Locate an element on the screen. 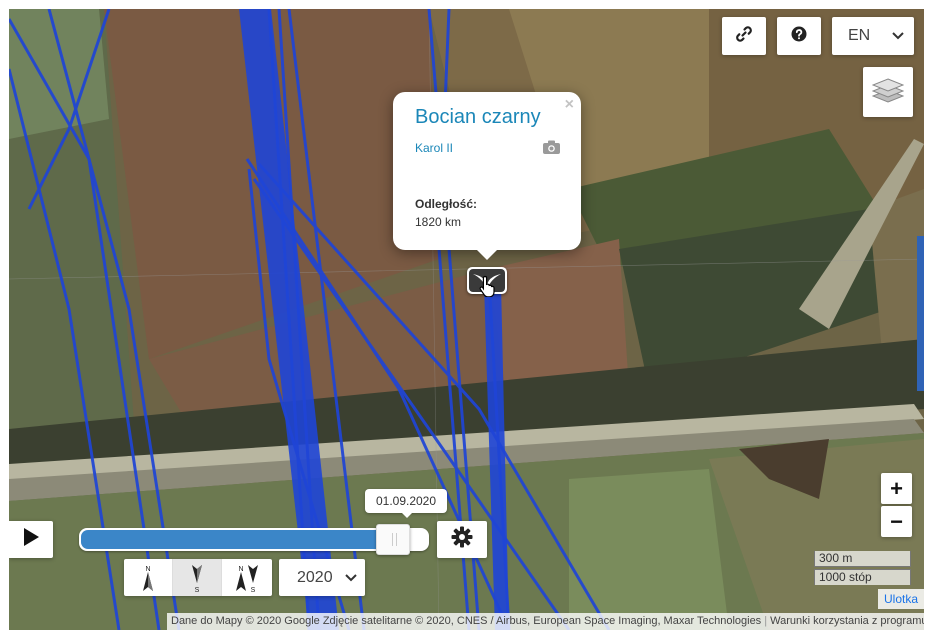 This screenshot has height=636, width=932. compass-south-label: S is located at coordinates (197, 590).